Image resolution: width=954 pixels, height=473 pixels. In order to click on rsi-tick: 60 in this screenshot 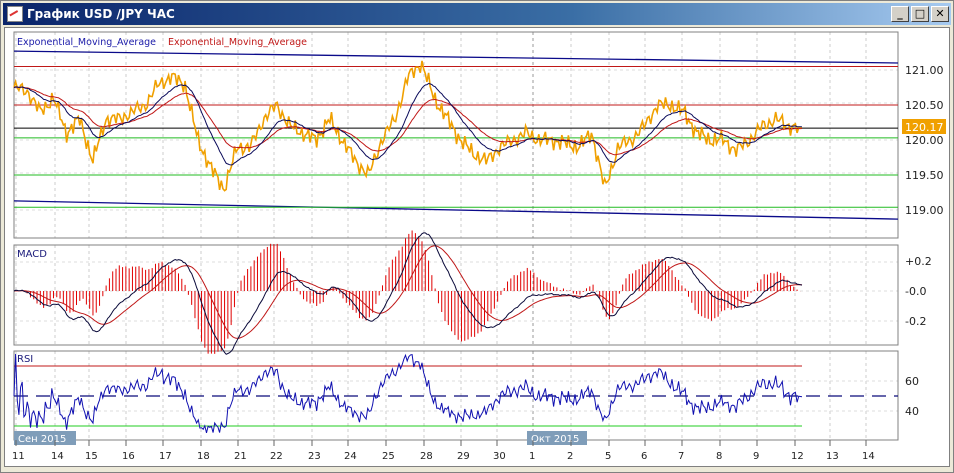, I will do `click(912, 381)`.